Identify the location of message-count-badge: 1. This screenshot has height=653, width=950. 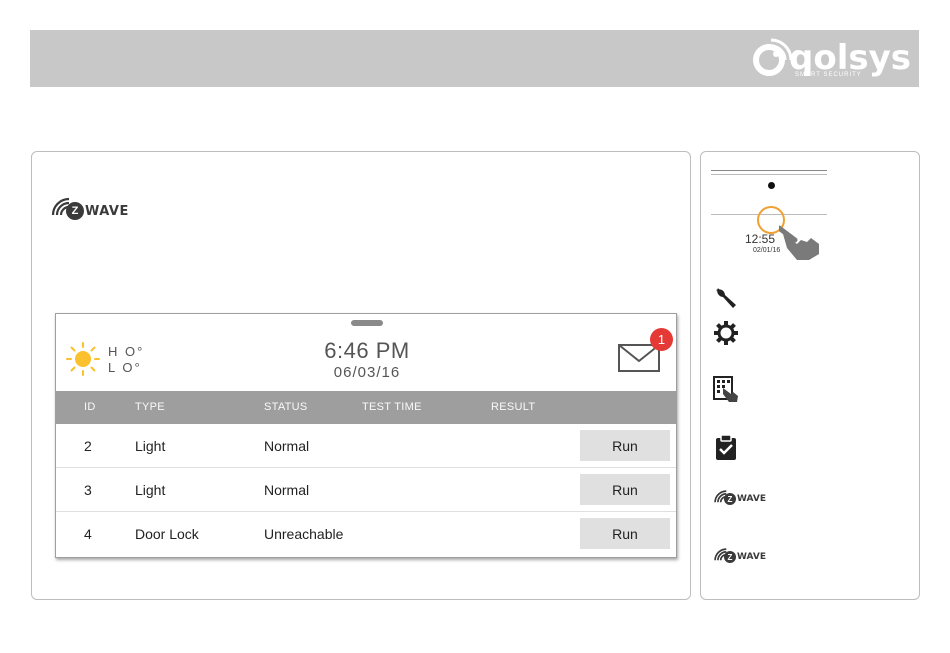
(661, 339).